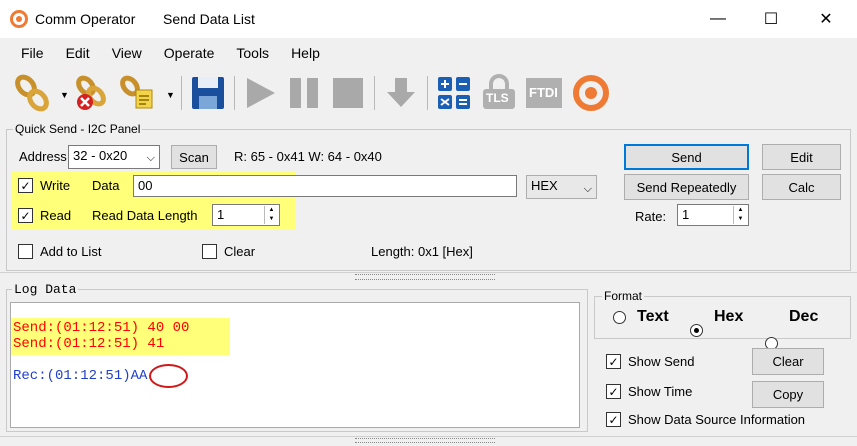  What do you see at coordinates (71, 251) in the screenshot?
I see `add-to-list-label: Add to List` at bounding box center [71, 251].